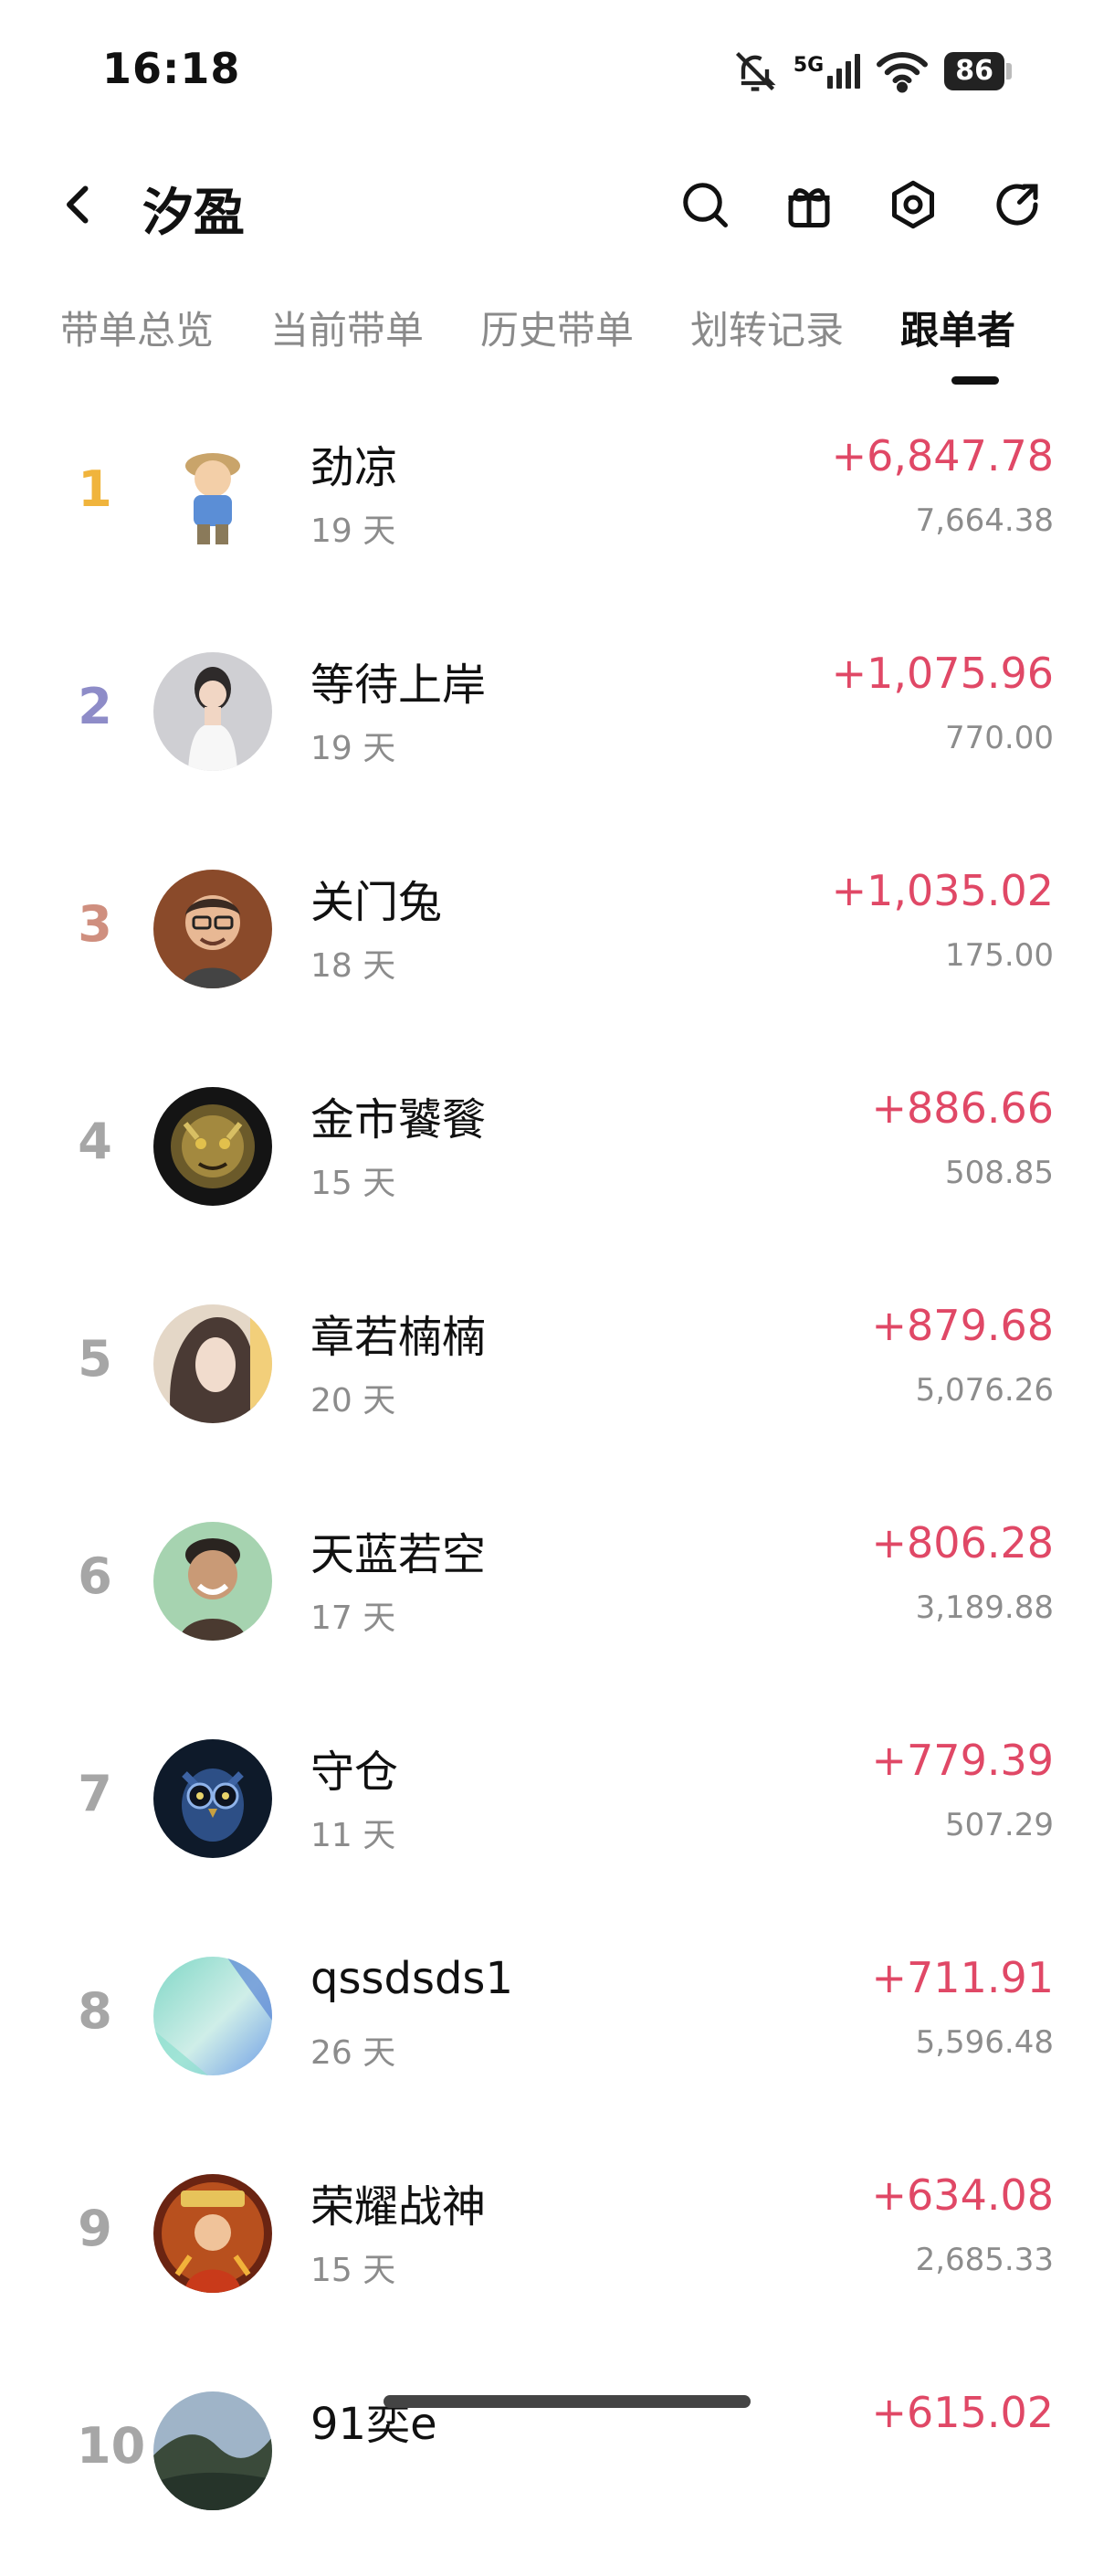 This screenshot has width=1114, height=2576. I want to click on follower-name: 金市饕餮, so click(398, 1119).